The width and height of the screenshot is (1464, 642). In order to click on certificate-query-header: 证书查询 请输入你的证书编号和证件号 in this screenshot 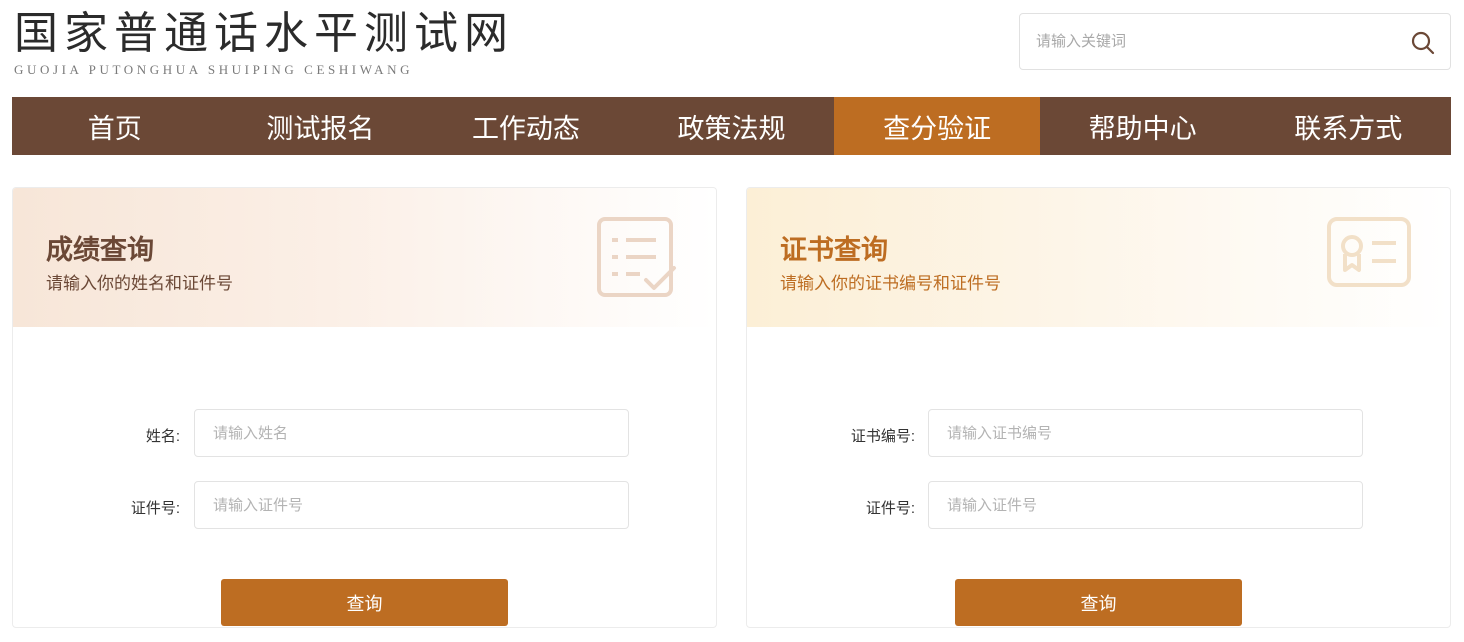, I will do `click(1098, 257)`.